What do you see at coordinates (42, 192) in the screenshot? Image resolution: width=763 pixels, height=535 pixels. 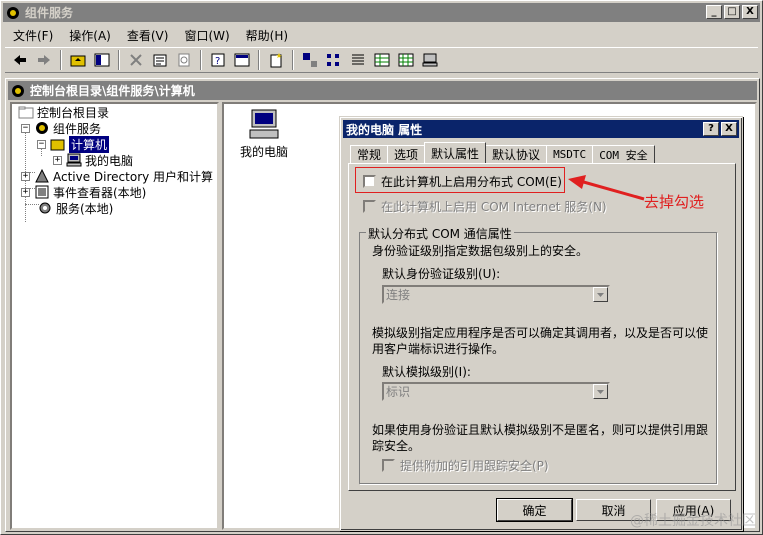 I see `event-viewer-icon` at bounding box center [42, 192].